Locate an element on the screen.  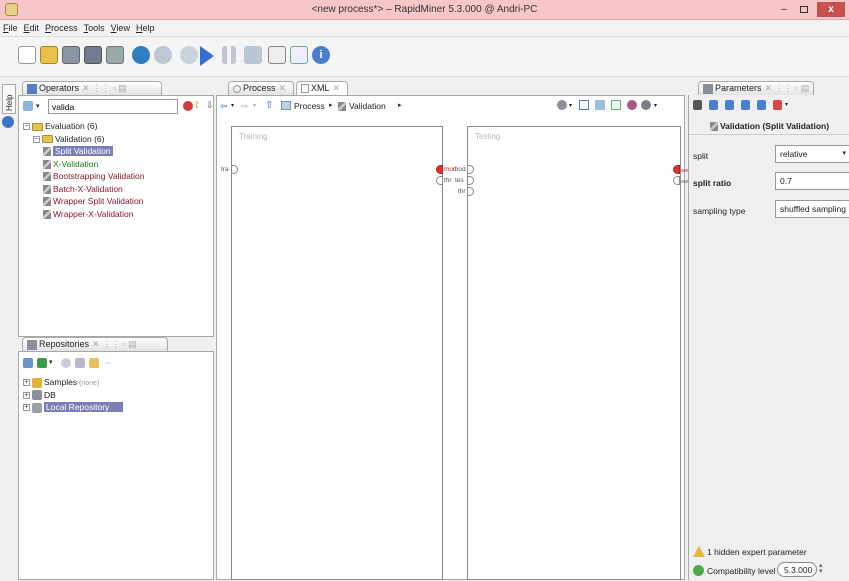
repository-label: Local Repository is located at coordinates (84, 407).